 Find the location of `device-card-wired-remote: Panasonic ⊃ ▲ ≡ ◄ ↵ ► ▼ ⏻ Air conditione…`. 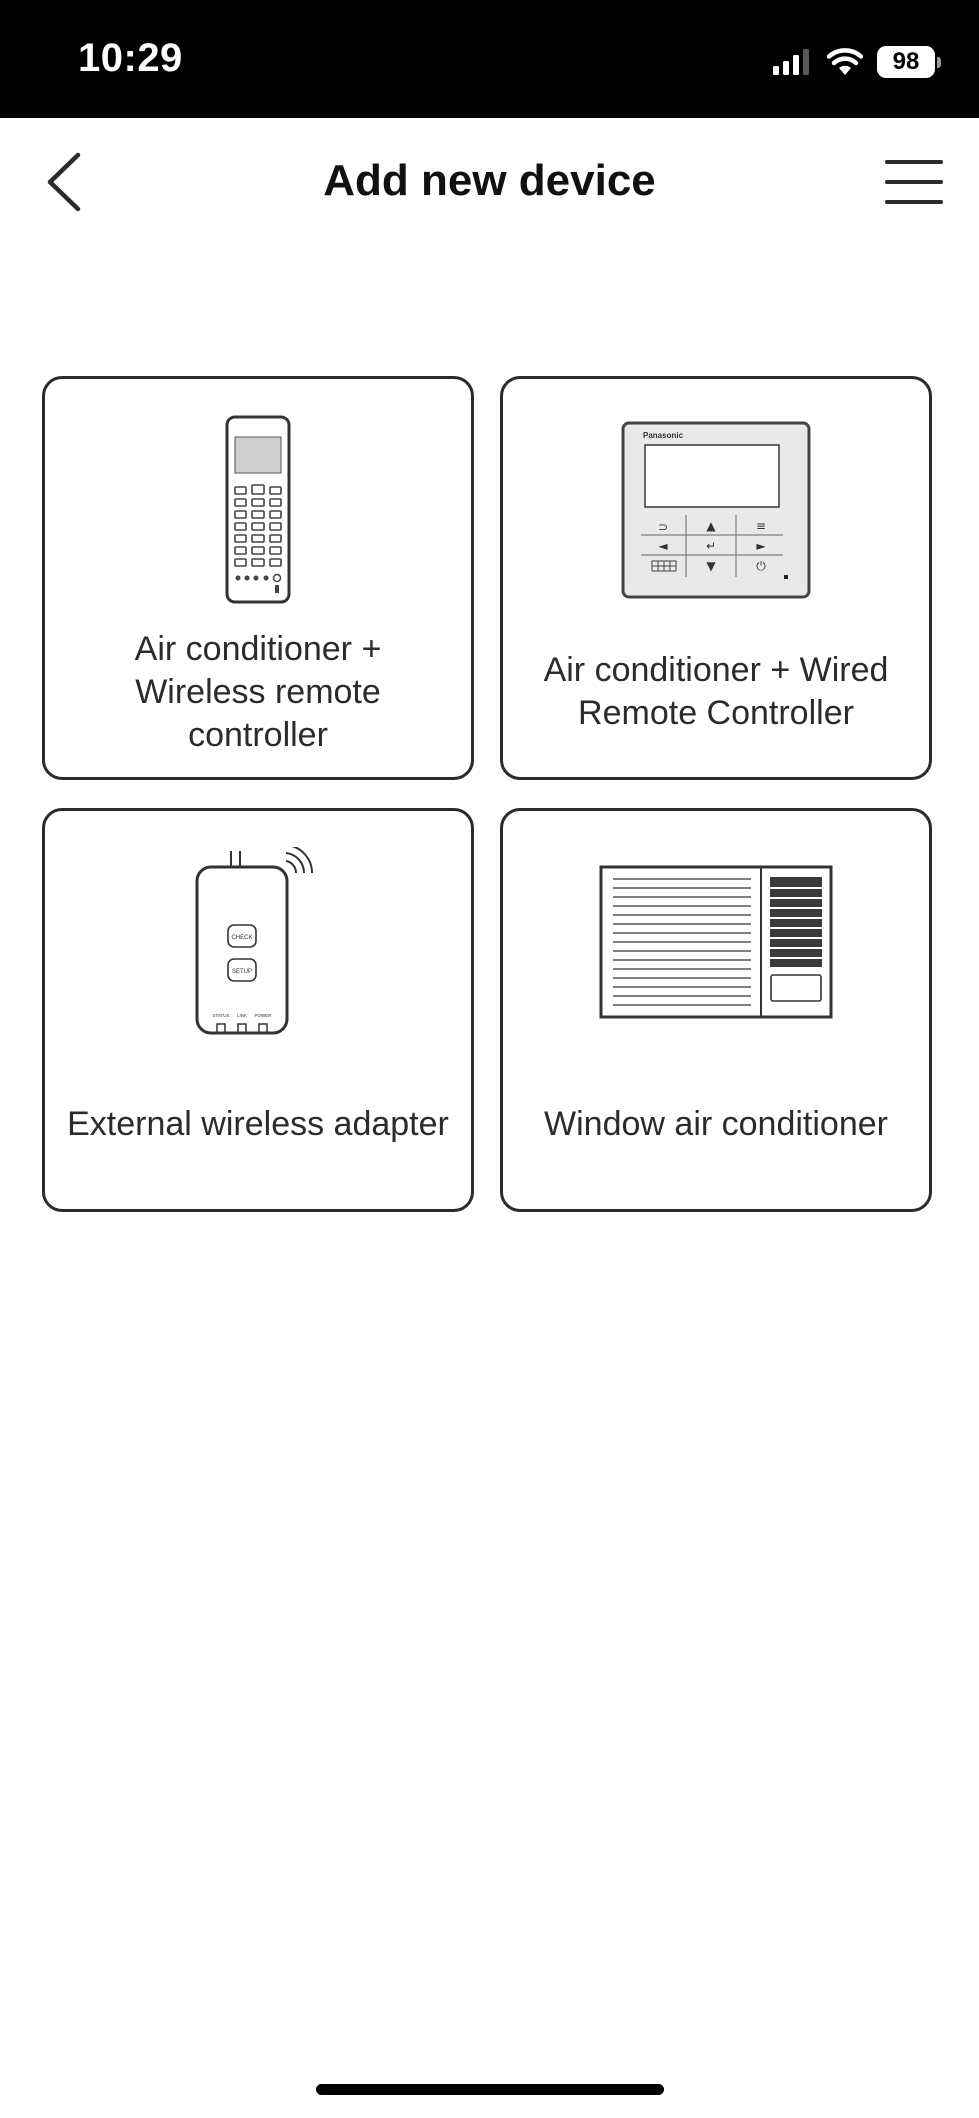

device-card-wired-remote: Panasonic ⊃ ▲ ≡ ◄ ↵ ► ▼ ⏻ Air conditione… is located at coordinates (716, 578).